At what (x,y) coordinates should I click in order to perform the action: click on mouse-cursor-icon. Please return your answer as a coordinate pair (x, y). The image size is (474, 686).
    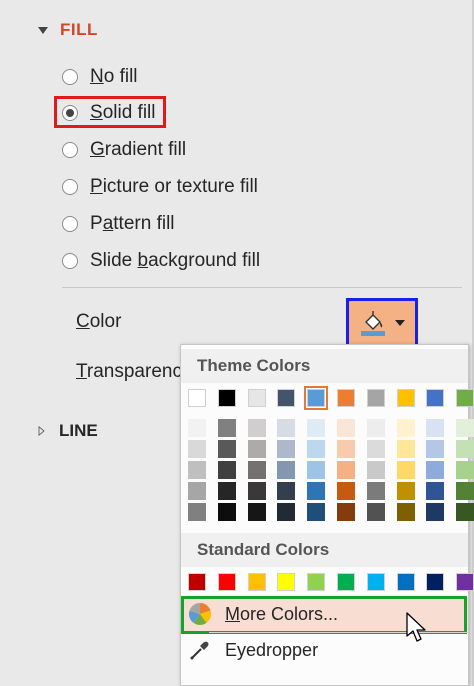
    Looking at the image, I should click on (416, 627).